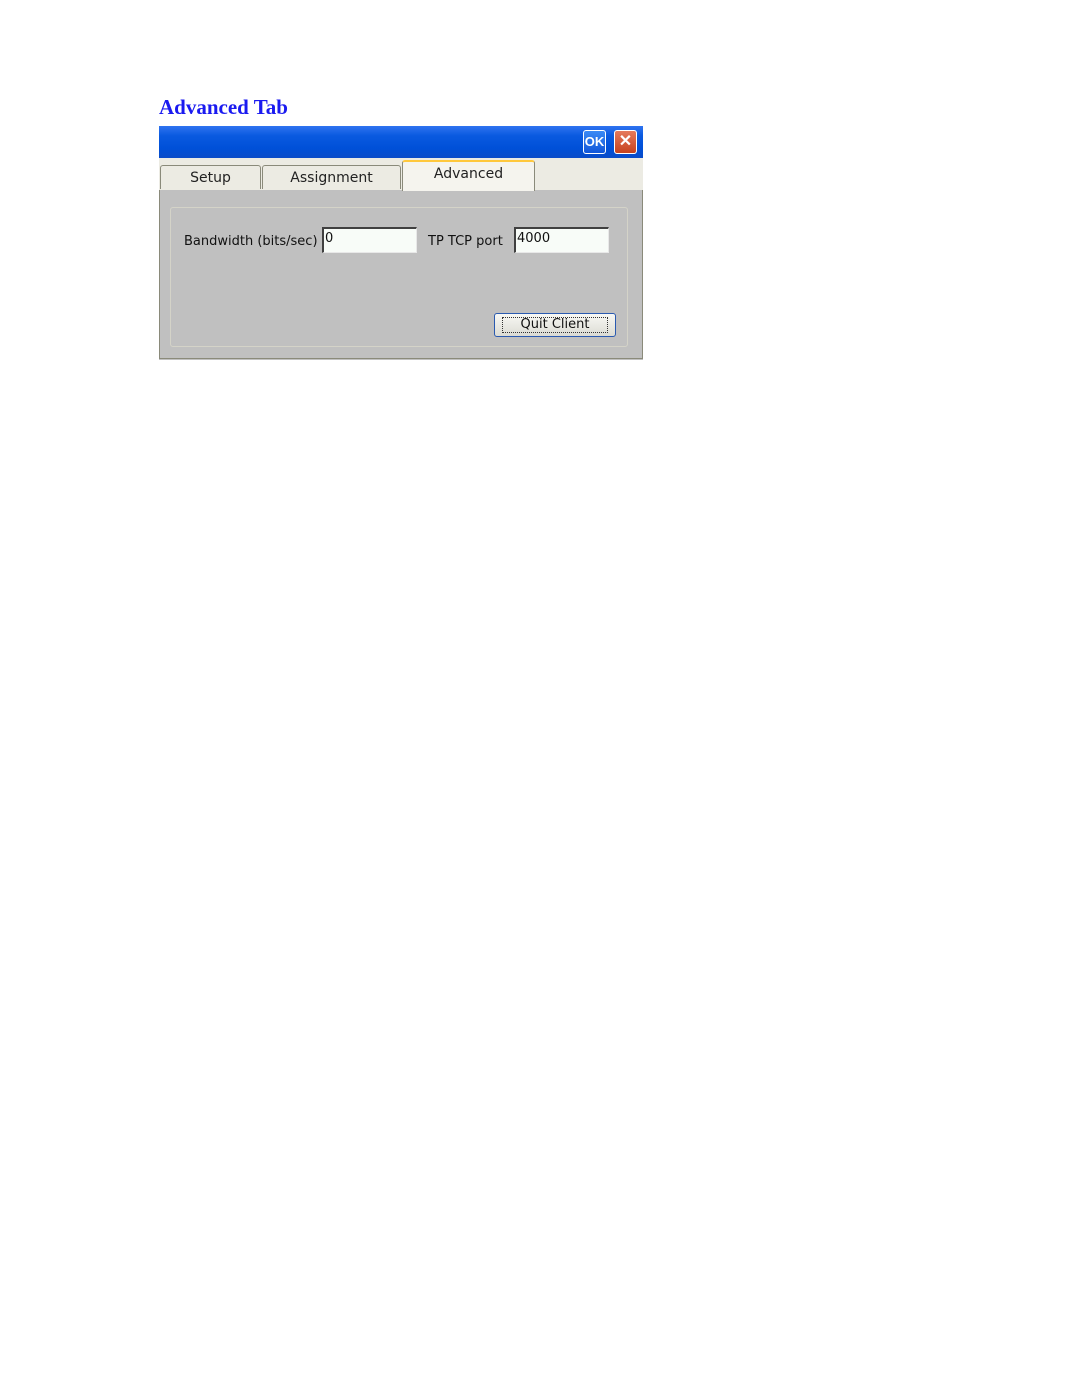 The width and height of the screenshot is (1080, 1397). I want to click on close-icon: ✕, so click(625, 141).